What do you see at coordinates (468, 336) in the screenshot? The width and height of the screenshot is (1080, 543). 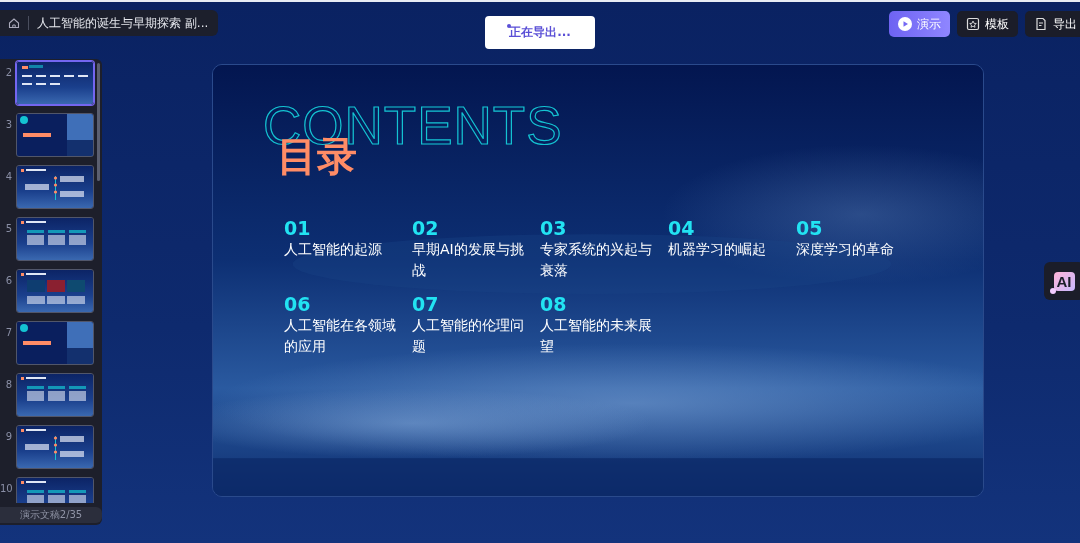 I see `item-title: 人工智能的伦理问题` at bounding box center [468, 336].